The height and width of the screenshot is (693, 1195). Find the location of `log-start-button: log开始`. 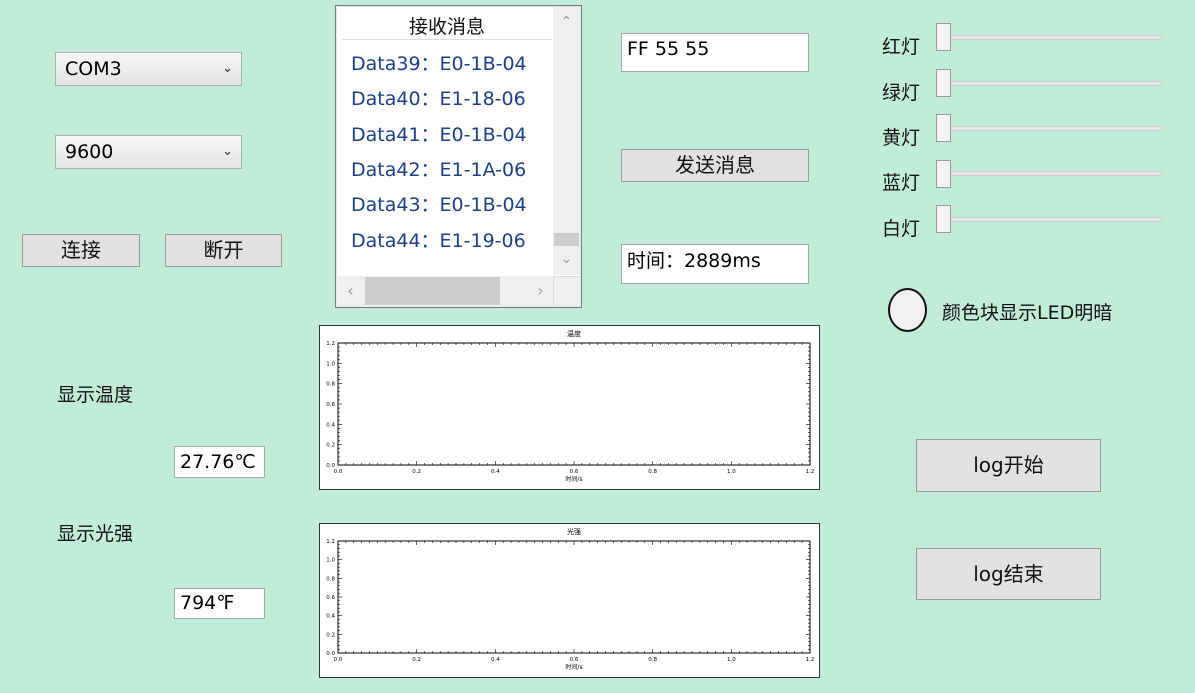

log-start-button: log开始 is located at coordinates (1008, 465).